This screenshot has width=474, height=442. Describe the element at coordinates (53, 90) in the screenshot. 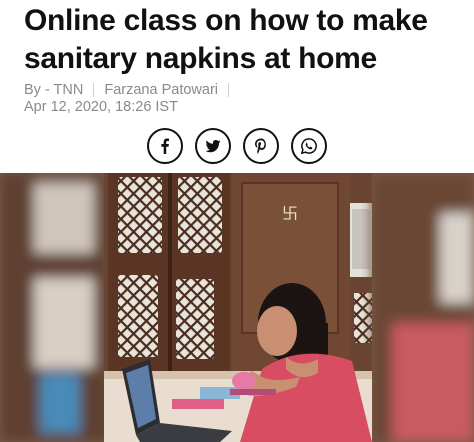

I see `byline-source: By - TNN` at that location.